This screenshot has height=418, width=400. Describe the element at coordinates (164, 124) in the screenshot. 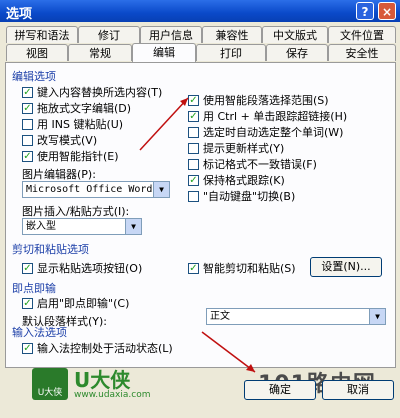

I see `annotation-arrow-top` at that location.